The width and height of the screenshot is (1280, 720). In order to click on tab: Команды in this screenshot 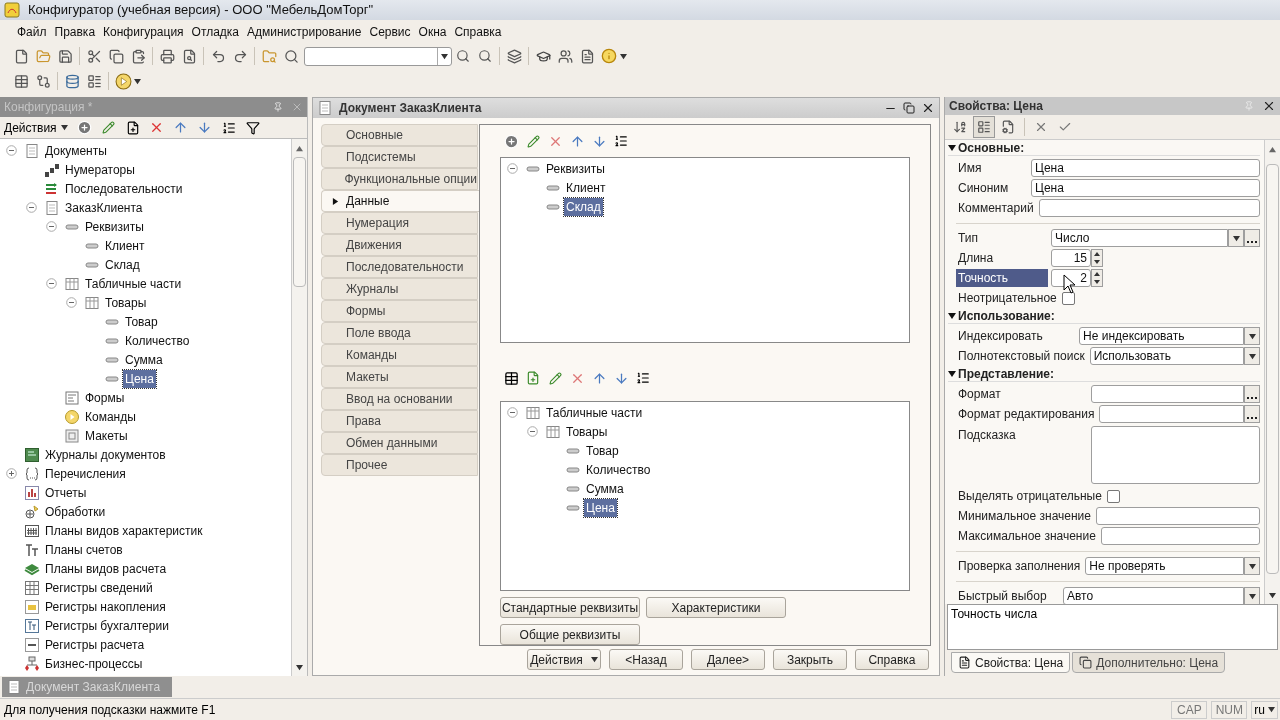, I will do `click(399, 355)`.